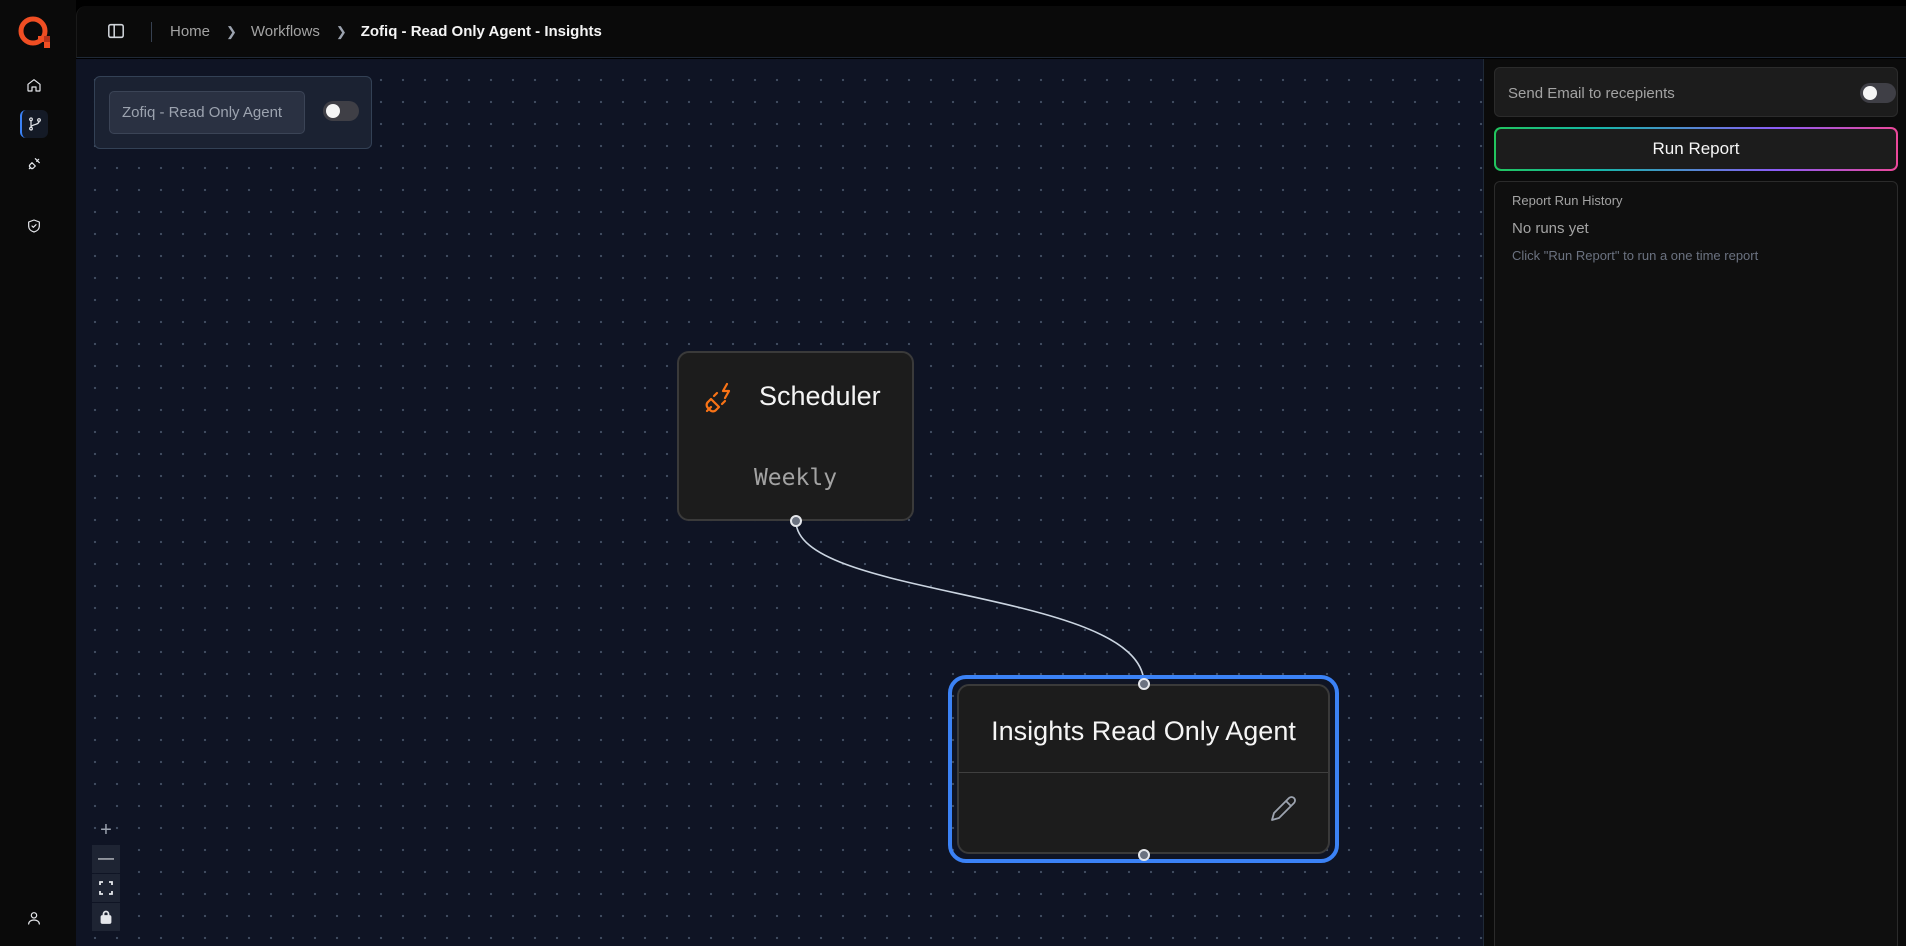 This screenshot has height=946, width=1906. Describe the element at coordinates (795, 478) in the screenshot. I see `scheduler-frequency: Weekly` at that location.